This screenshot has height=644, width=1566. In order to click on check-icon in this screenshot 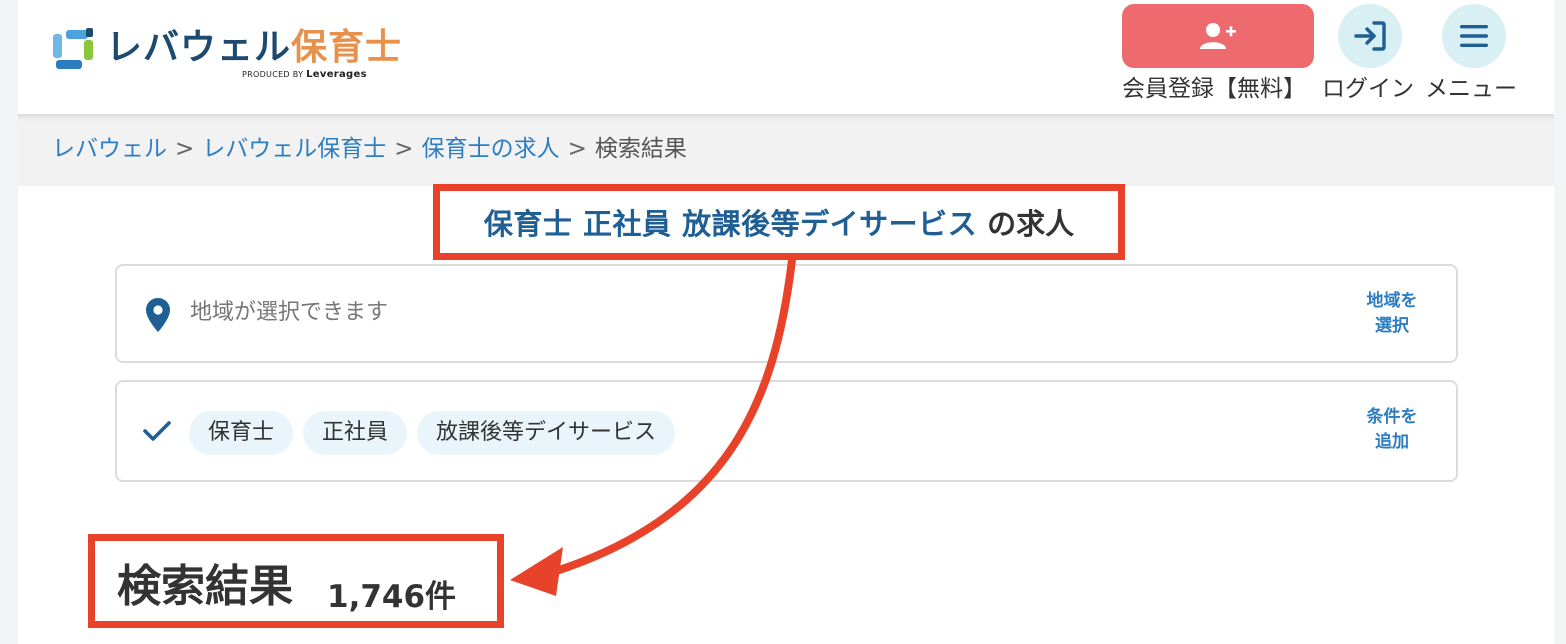, I will do `click(157, 431)`.